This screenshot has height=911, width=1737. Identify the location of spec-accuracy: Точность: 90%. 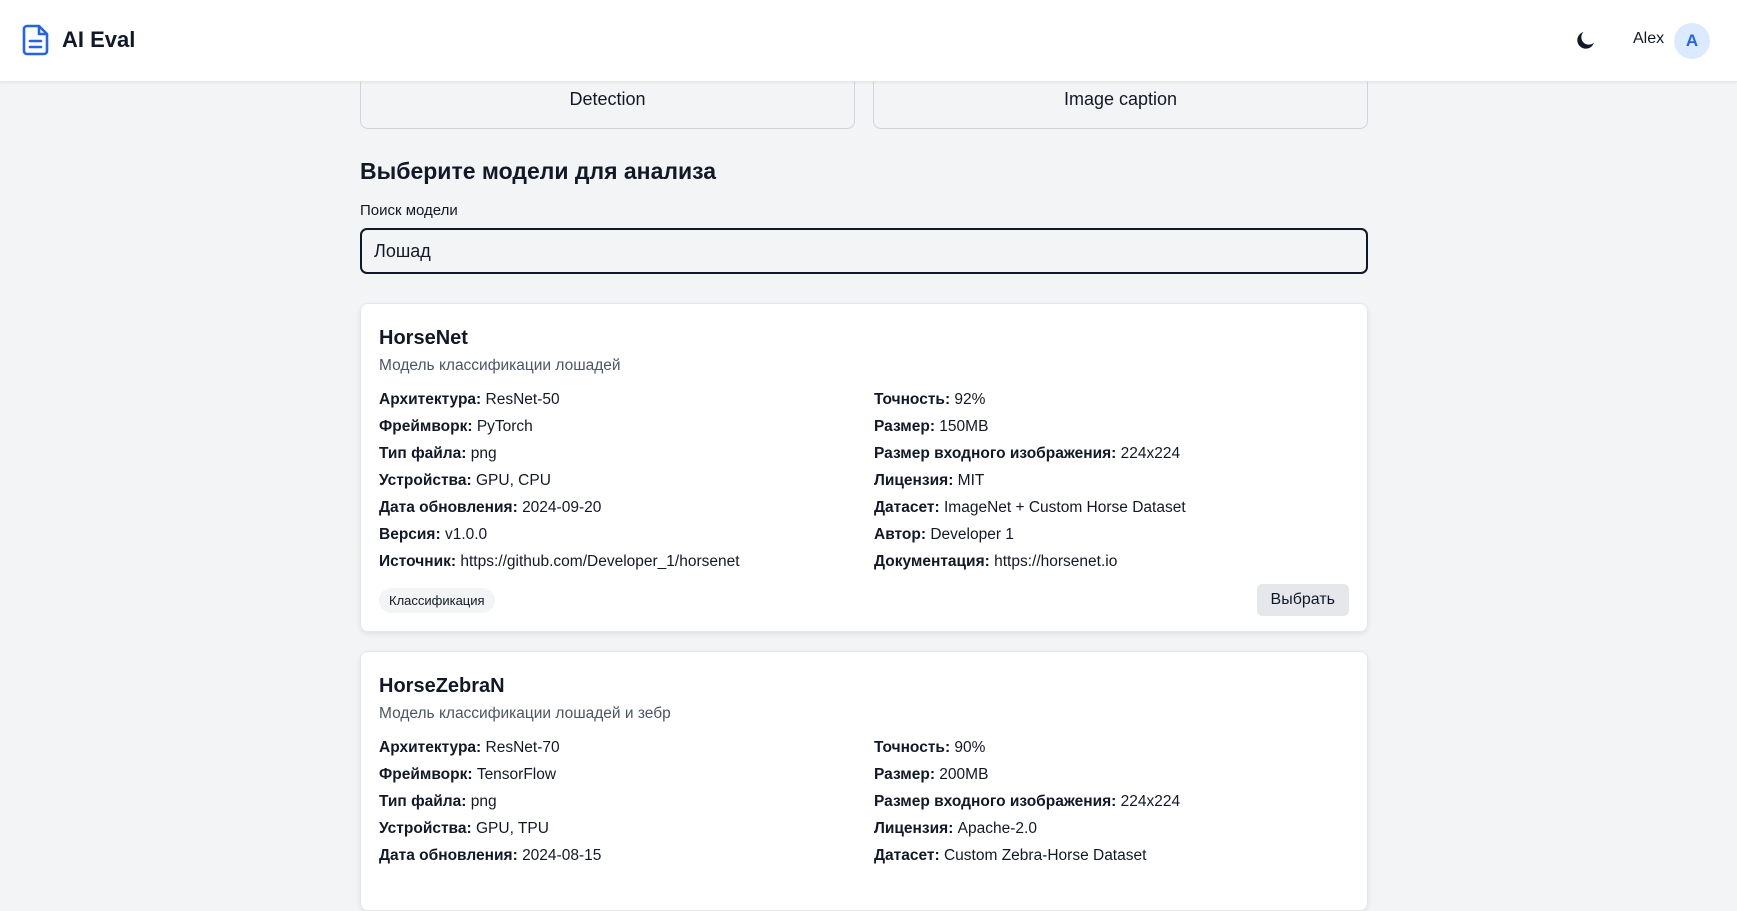
(930, 747).